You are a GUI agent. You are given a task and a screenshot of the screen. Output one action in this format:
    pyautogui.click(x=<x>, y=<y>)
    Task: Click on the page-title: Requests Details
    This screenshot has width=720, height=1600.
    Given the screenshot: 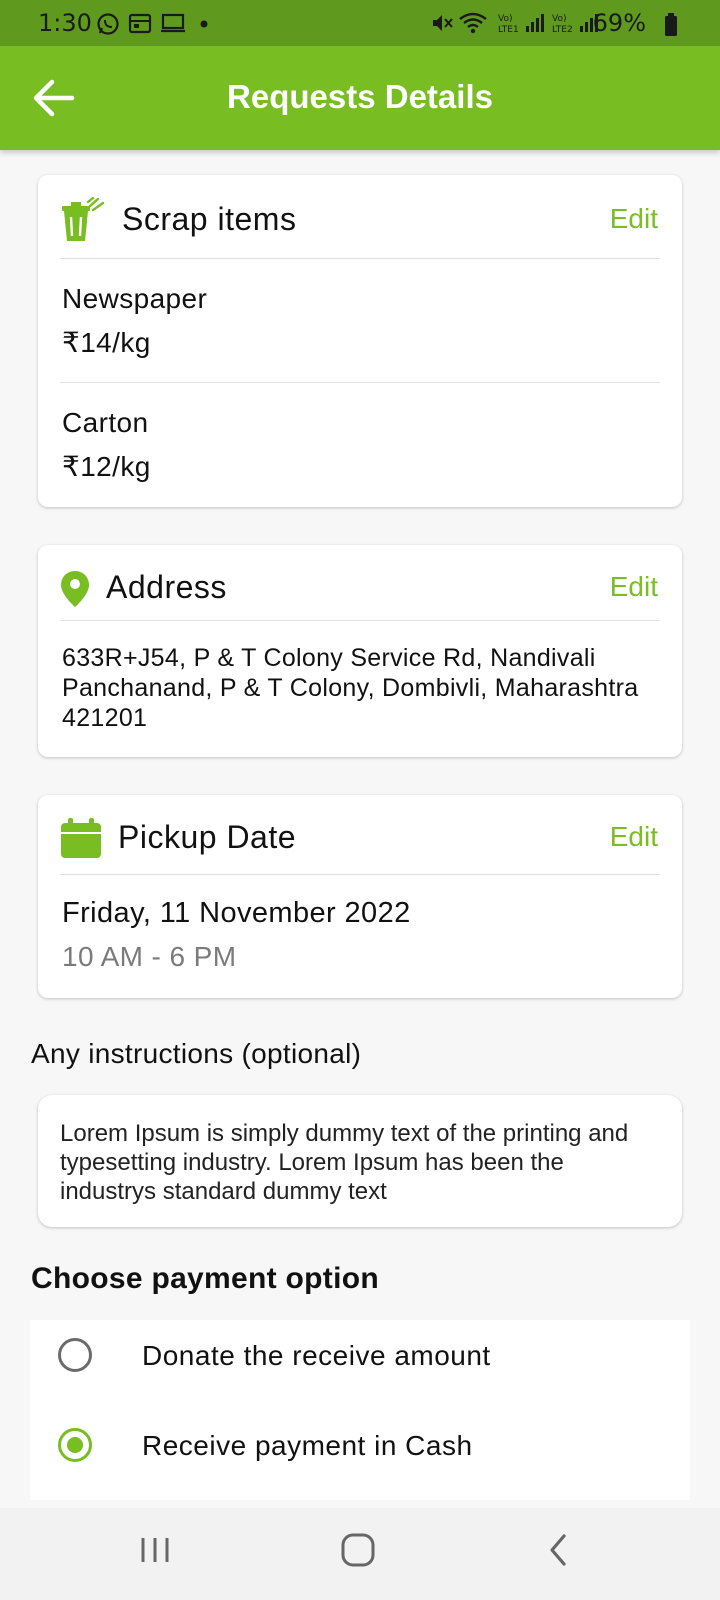 What is the action you would take?
    pyautogui.click(x=360, y=96)
    